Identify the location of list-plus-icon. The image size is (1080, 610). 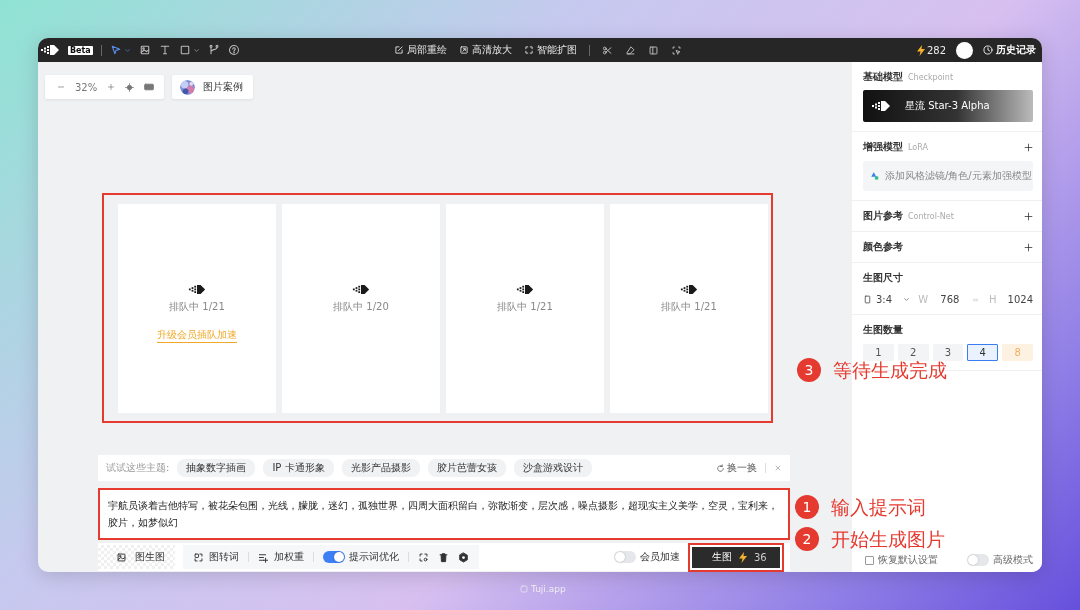
(263, 557).